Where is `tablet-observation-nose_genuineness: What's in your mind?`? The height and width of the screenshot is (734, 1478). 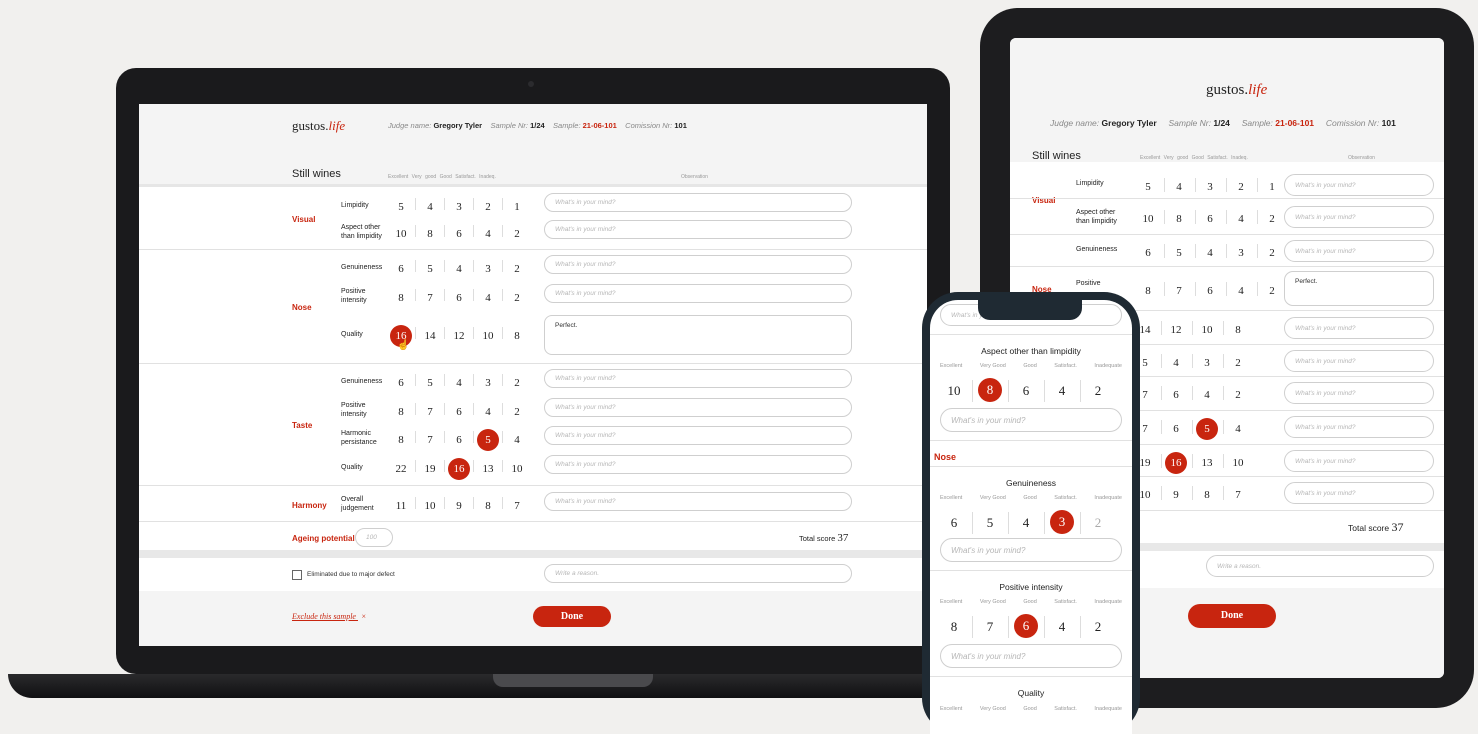 tablet-observation-nose_genuineness: What's in your mind? is located at coordinates (1359, 251).